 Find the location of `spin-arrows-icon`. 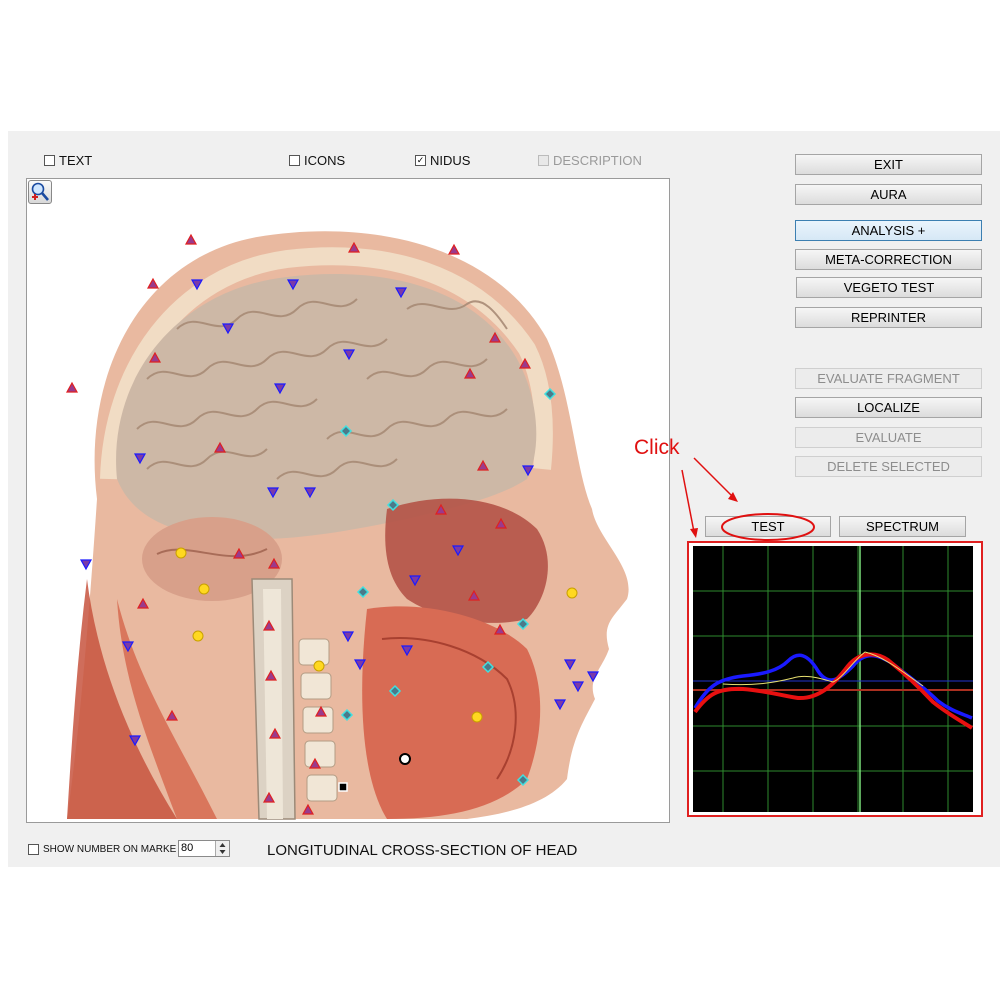

spin-arrows-icon is located at coordinates (222, 848).